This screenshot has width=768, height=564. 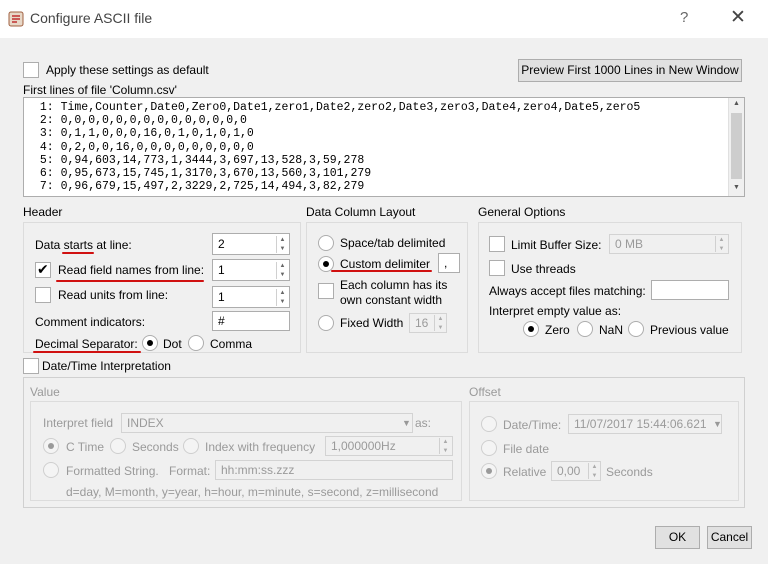 I want to click on close-button: ✕, so click(x=738, y=17).